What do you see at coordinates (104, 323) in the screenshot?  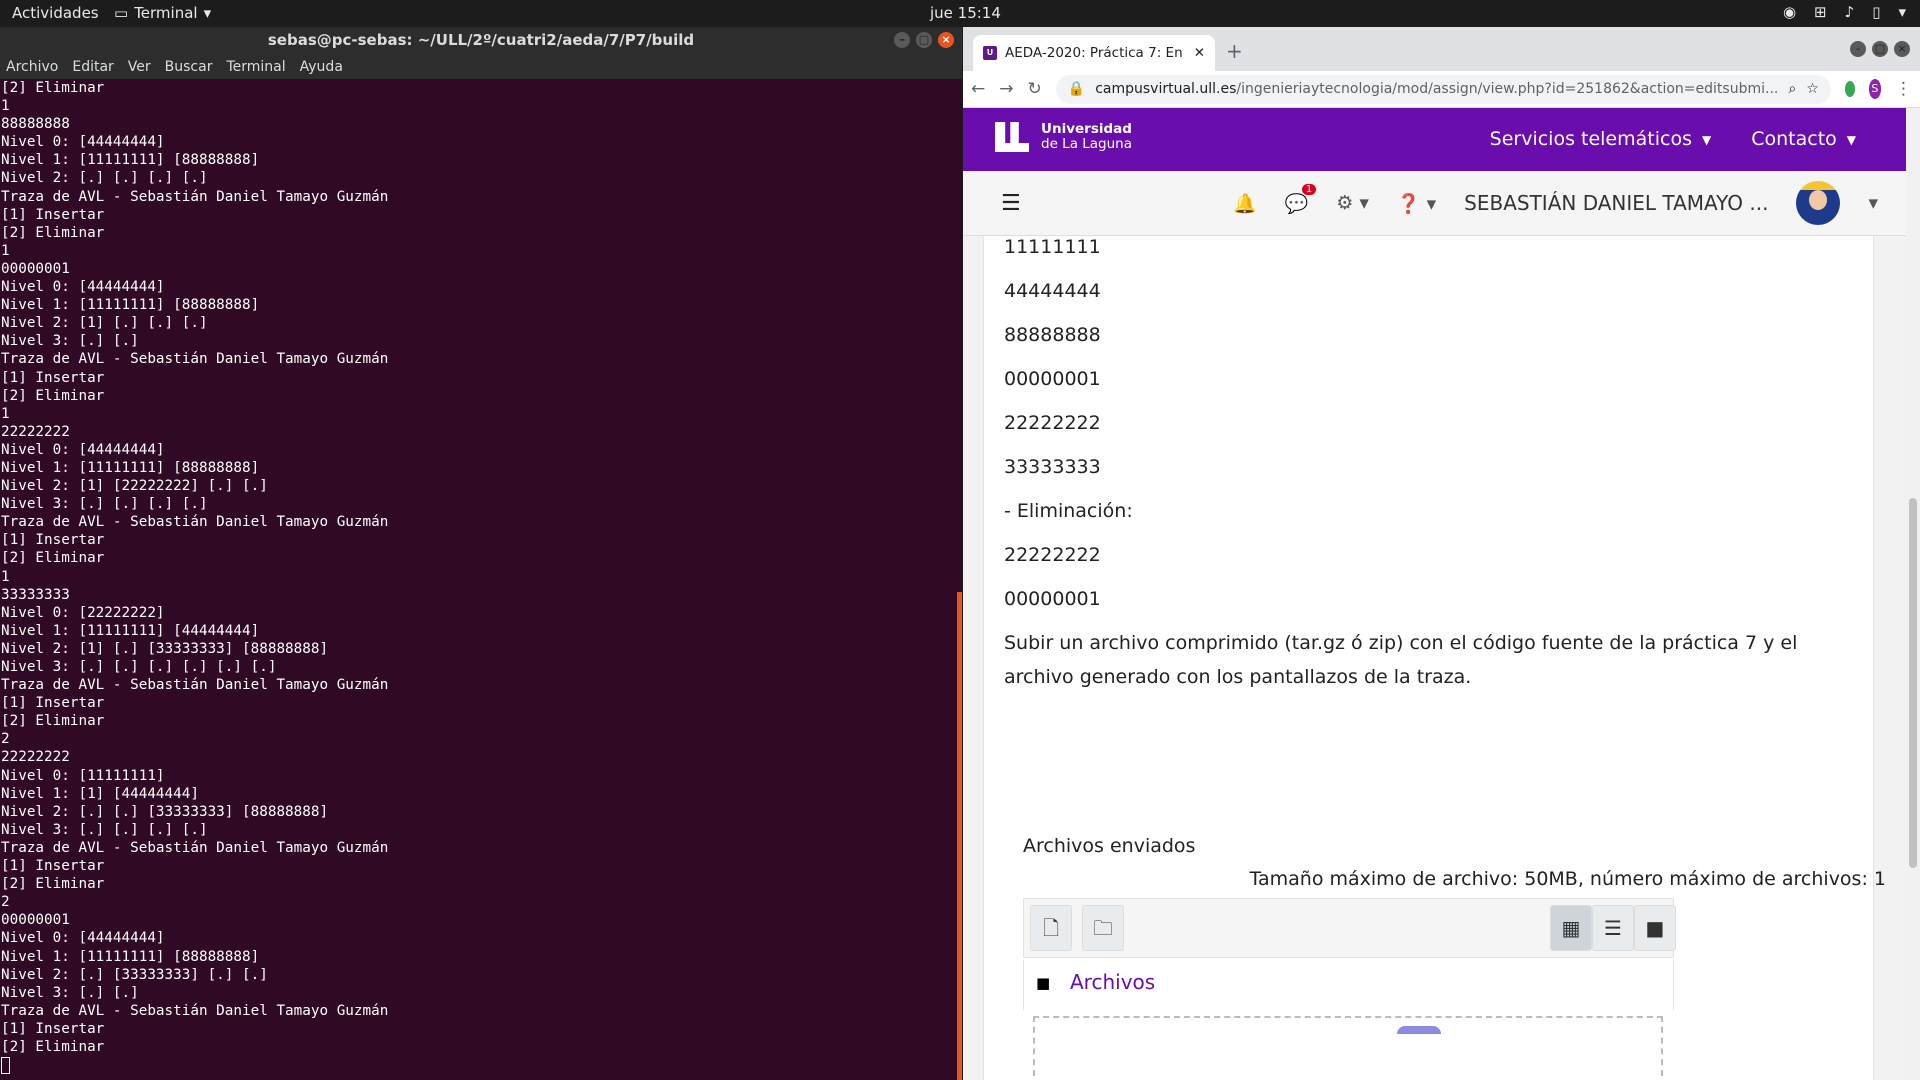 I see `terminal-line: Nivel 2: [1] [.] [.] [.]` at bounding box center [104, 323].